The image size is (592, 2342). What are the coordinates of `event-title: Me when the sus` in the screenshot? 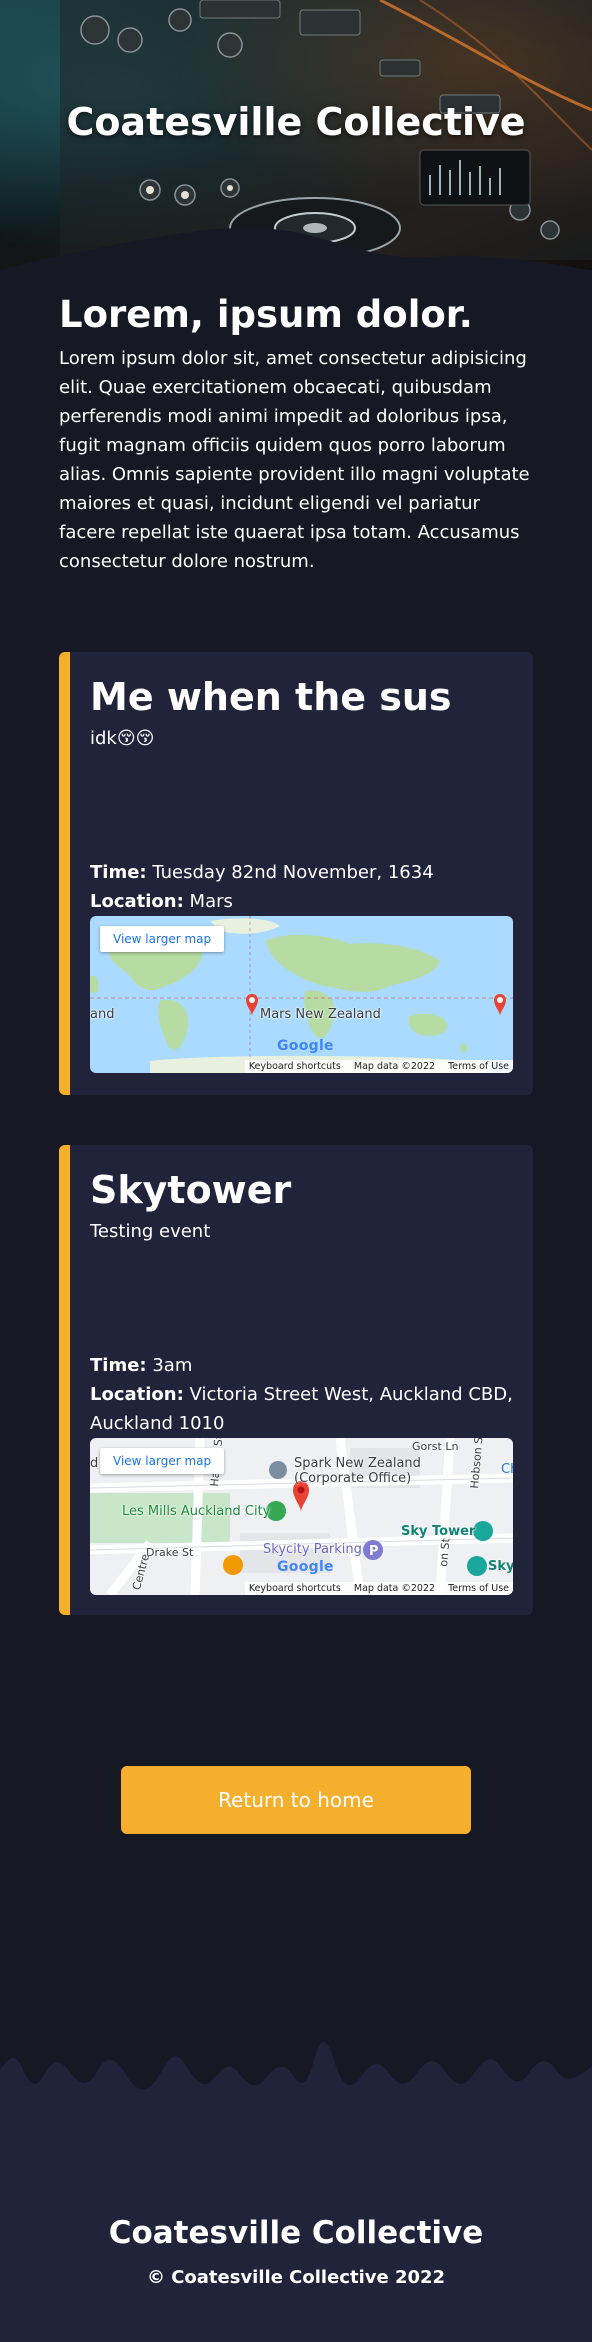 It's located at (271, 697).